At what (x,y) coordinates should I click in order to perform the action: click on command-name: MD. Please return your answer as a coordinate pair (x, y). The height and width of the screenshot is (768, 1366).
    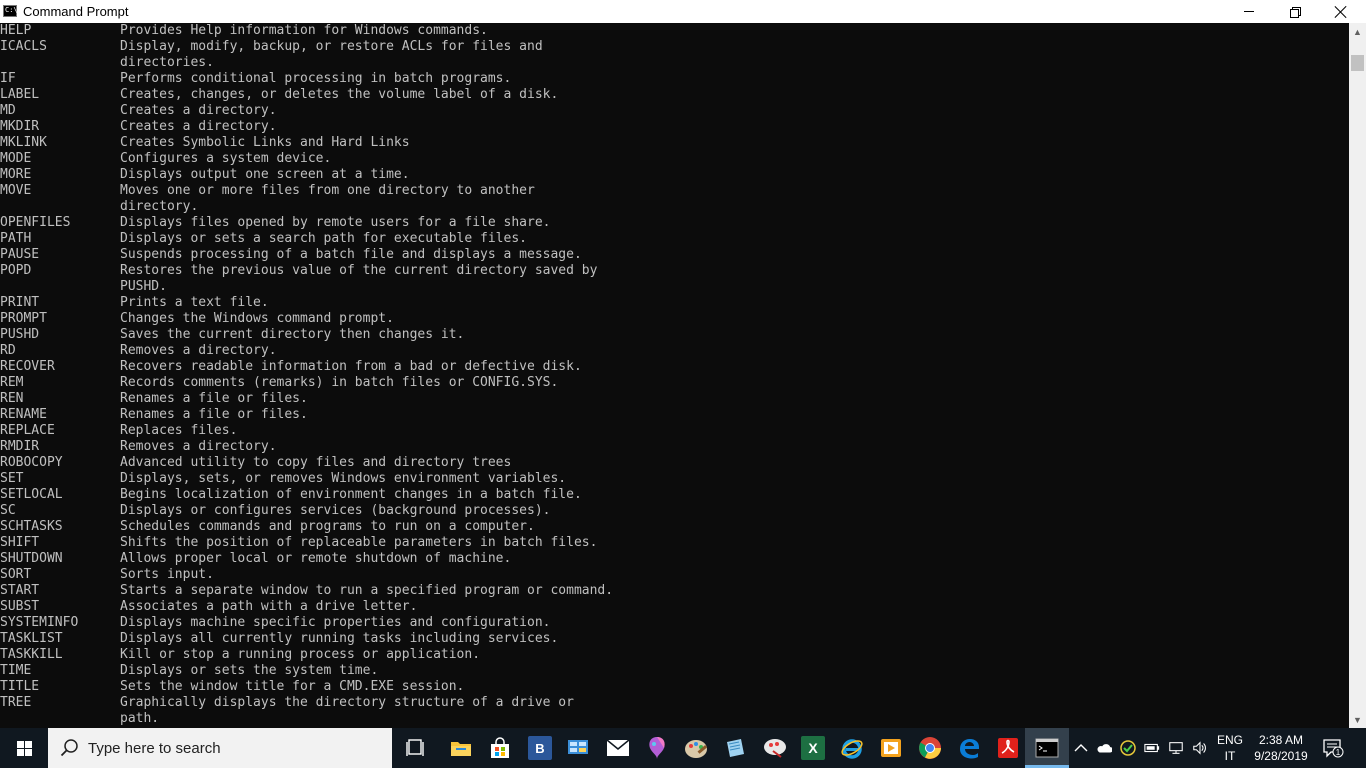
    Looking at the image, I should click on (8, 110).